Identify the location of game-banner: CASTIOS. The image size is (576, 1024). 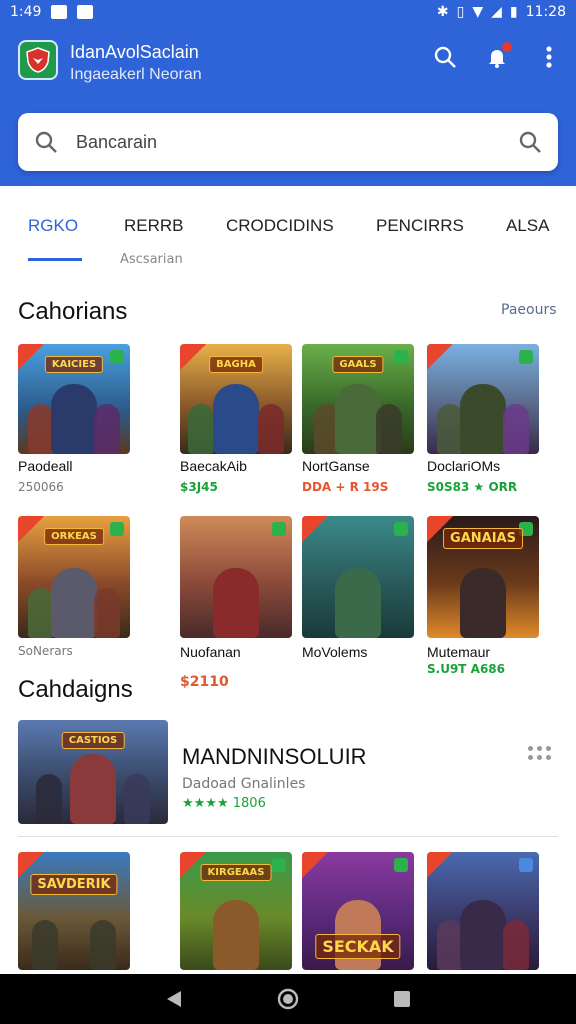
(93, 740).